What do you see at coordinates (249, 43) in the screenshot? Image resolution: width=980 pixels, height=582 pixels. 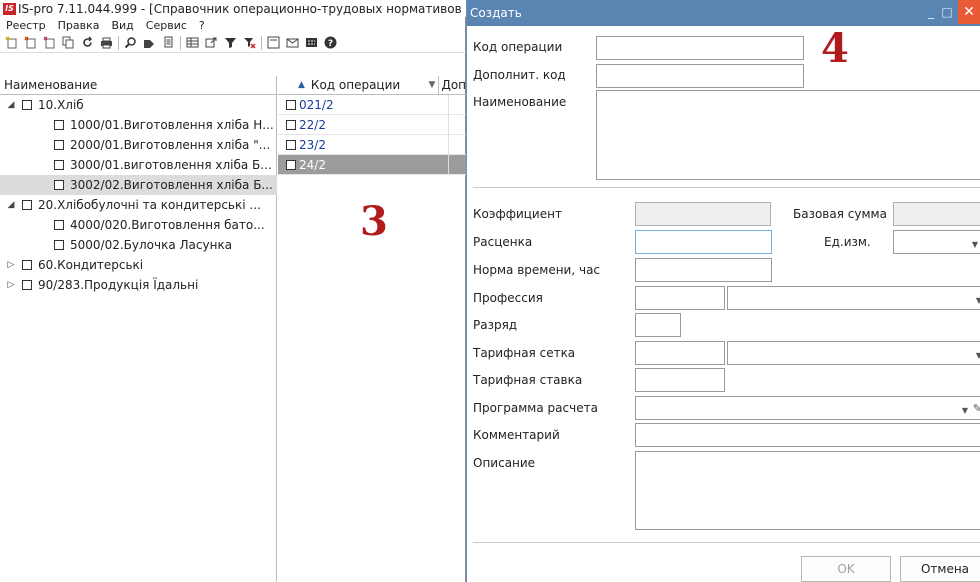 I see `clear-filter-icon` at bounding box center [249, 43].